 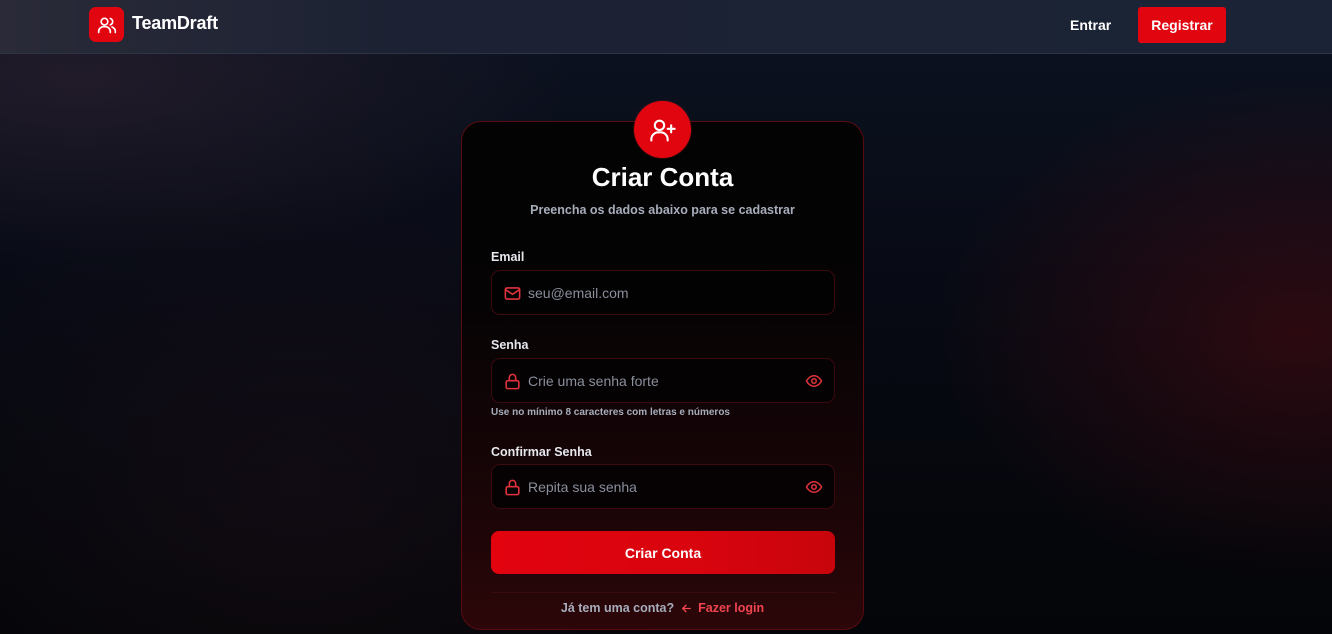 I want to click on user-plus-icon, so click(x=662, y=130).